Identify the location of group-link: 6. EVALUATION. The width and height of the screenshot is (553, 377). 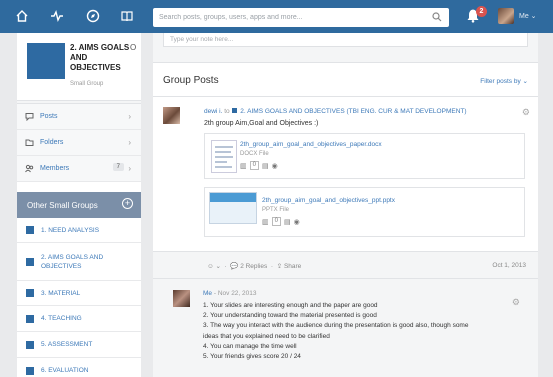
(64, 370).